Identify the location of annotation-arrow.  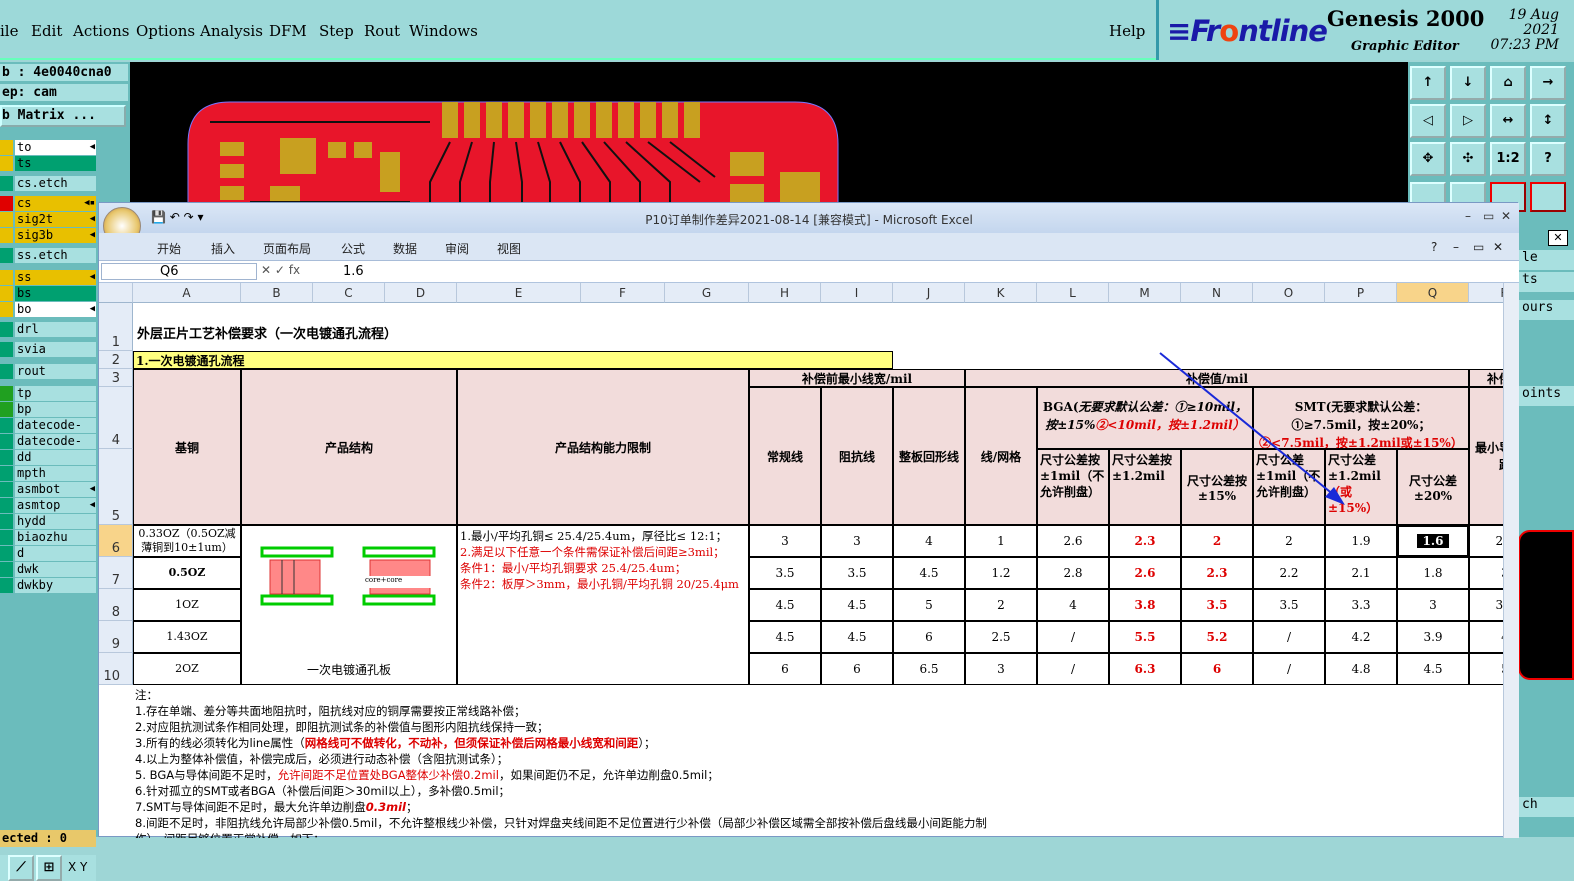
(1252, 428).